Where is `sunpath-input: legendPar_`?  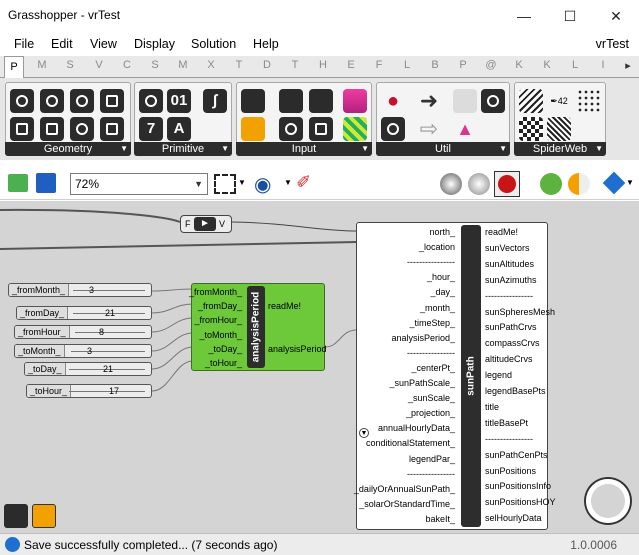 sunpath-input: legendPar_ is located at coordinates (432, 459).